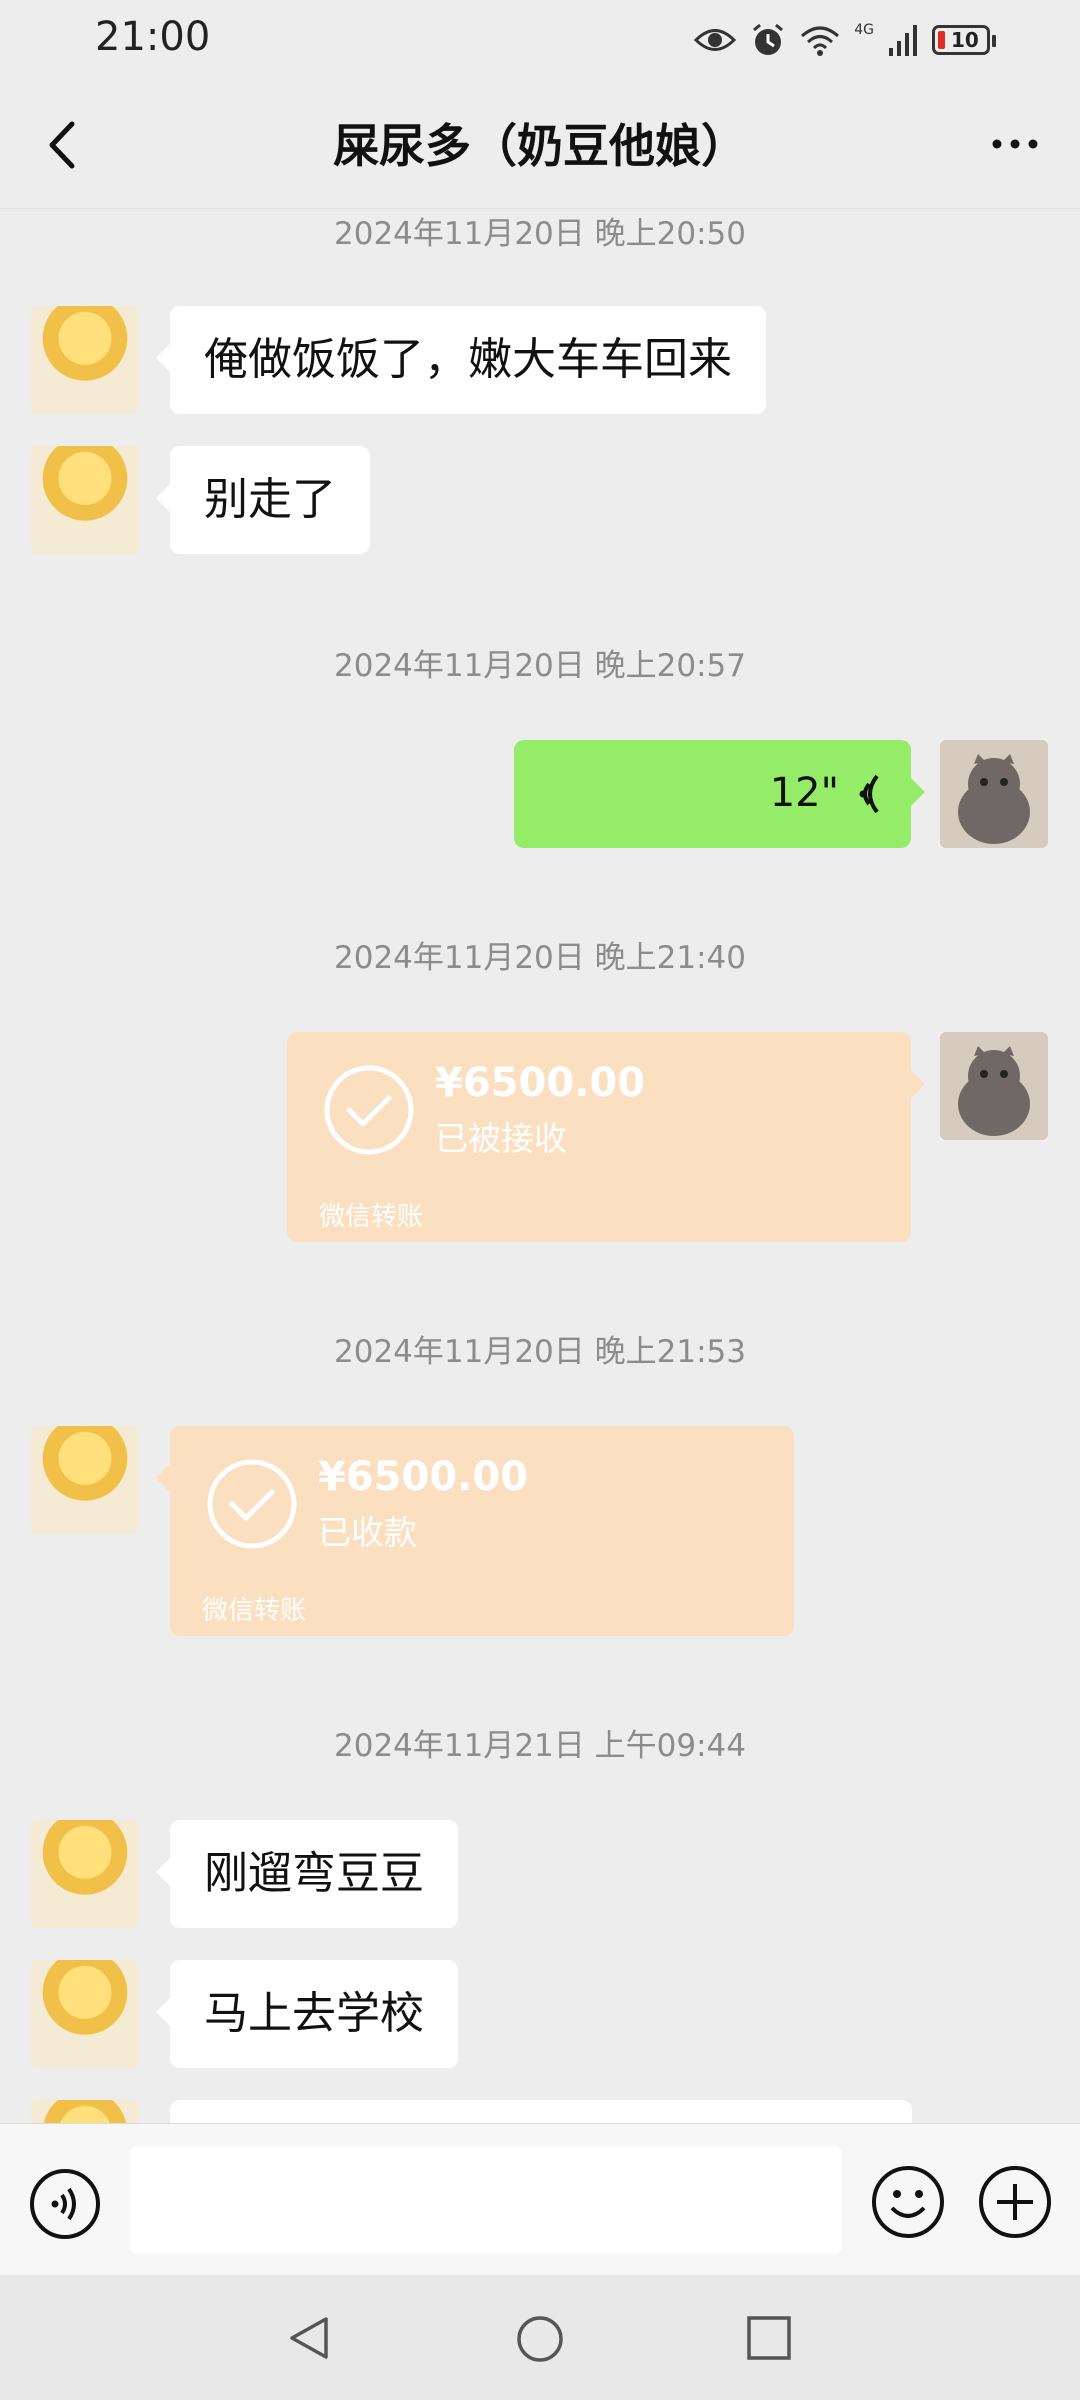 This screenshot has height=2400, width=1080. I want to click on network-type: 4G, so click(864, 30).